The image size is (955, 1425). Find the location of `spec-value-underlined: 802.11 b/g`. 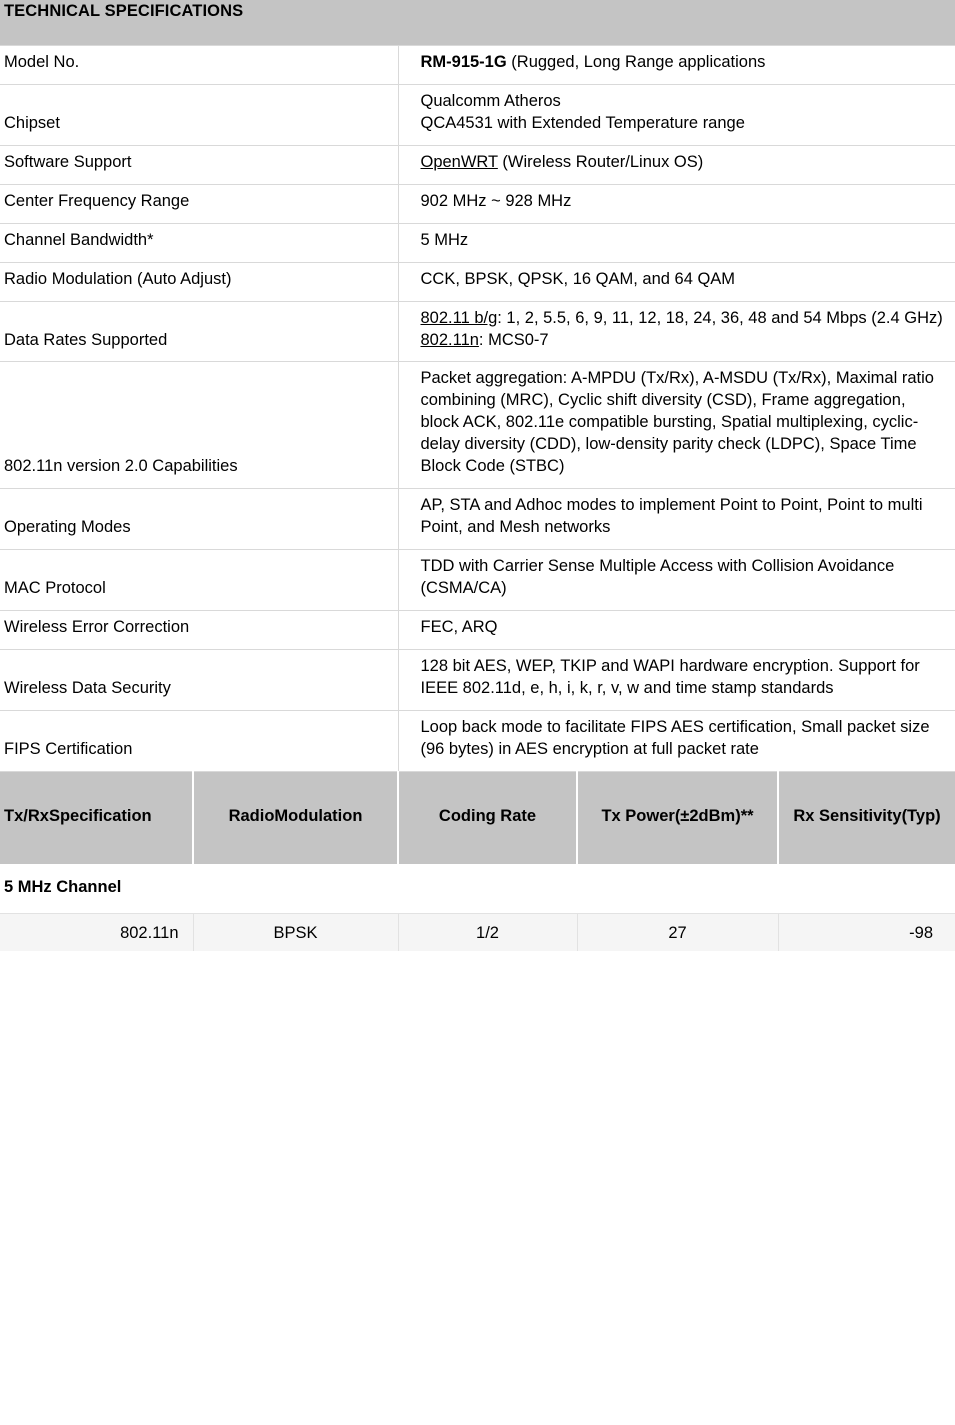

spec-value-underlined: 802.11 b/g is located at coordinates (459, 317).